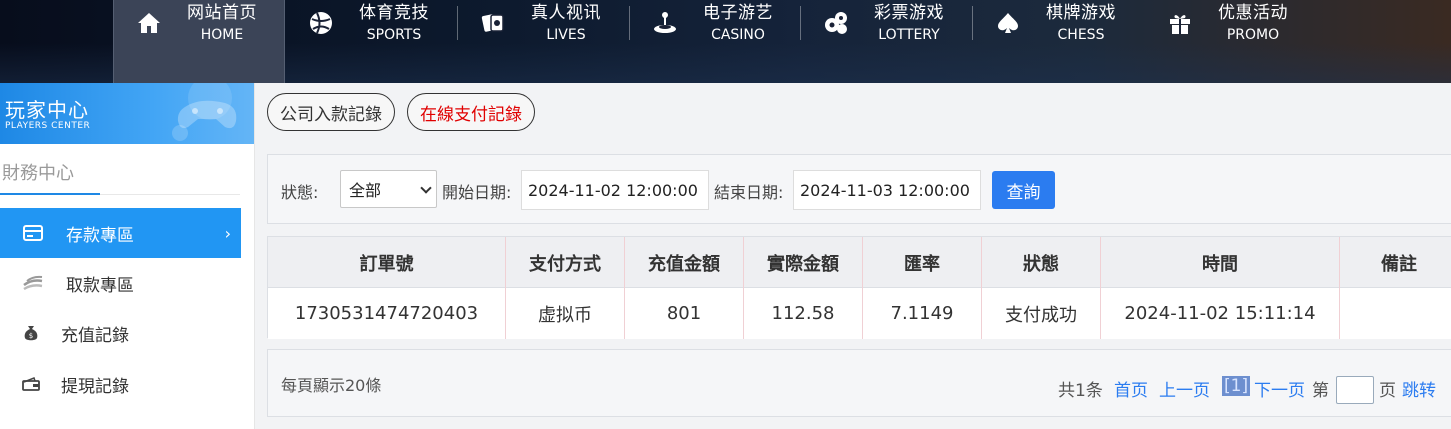 The height and width of the screenshot is (429, 1451). What do you see at coordinates (1081, 13) in the screenshot?
I see `nav-chess-label: 棋牌游戏` at bounding box center [1081, 13].